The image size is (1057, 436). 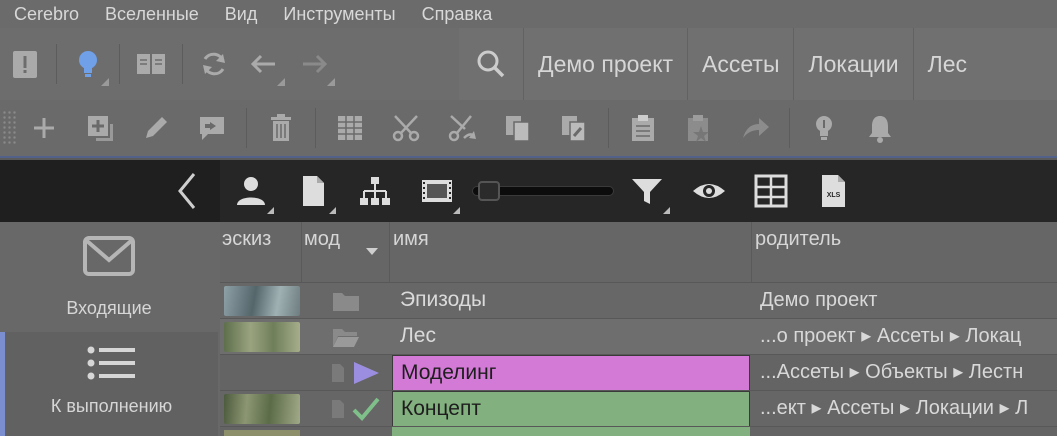 I want to click on task-toolbar, so click(x=528, y=129).